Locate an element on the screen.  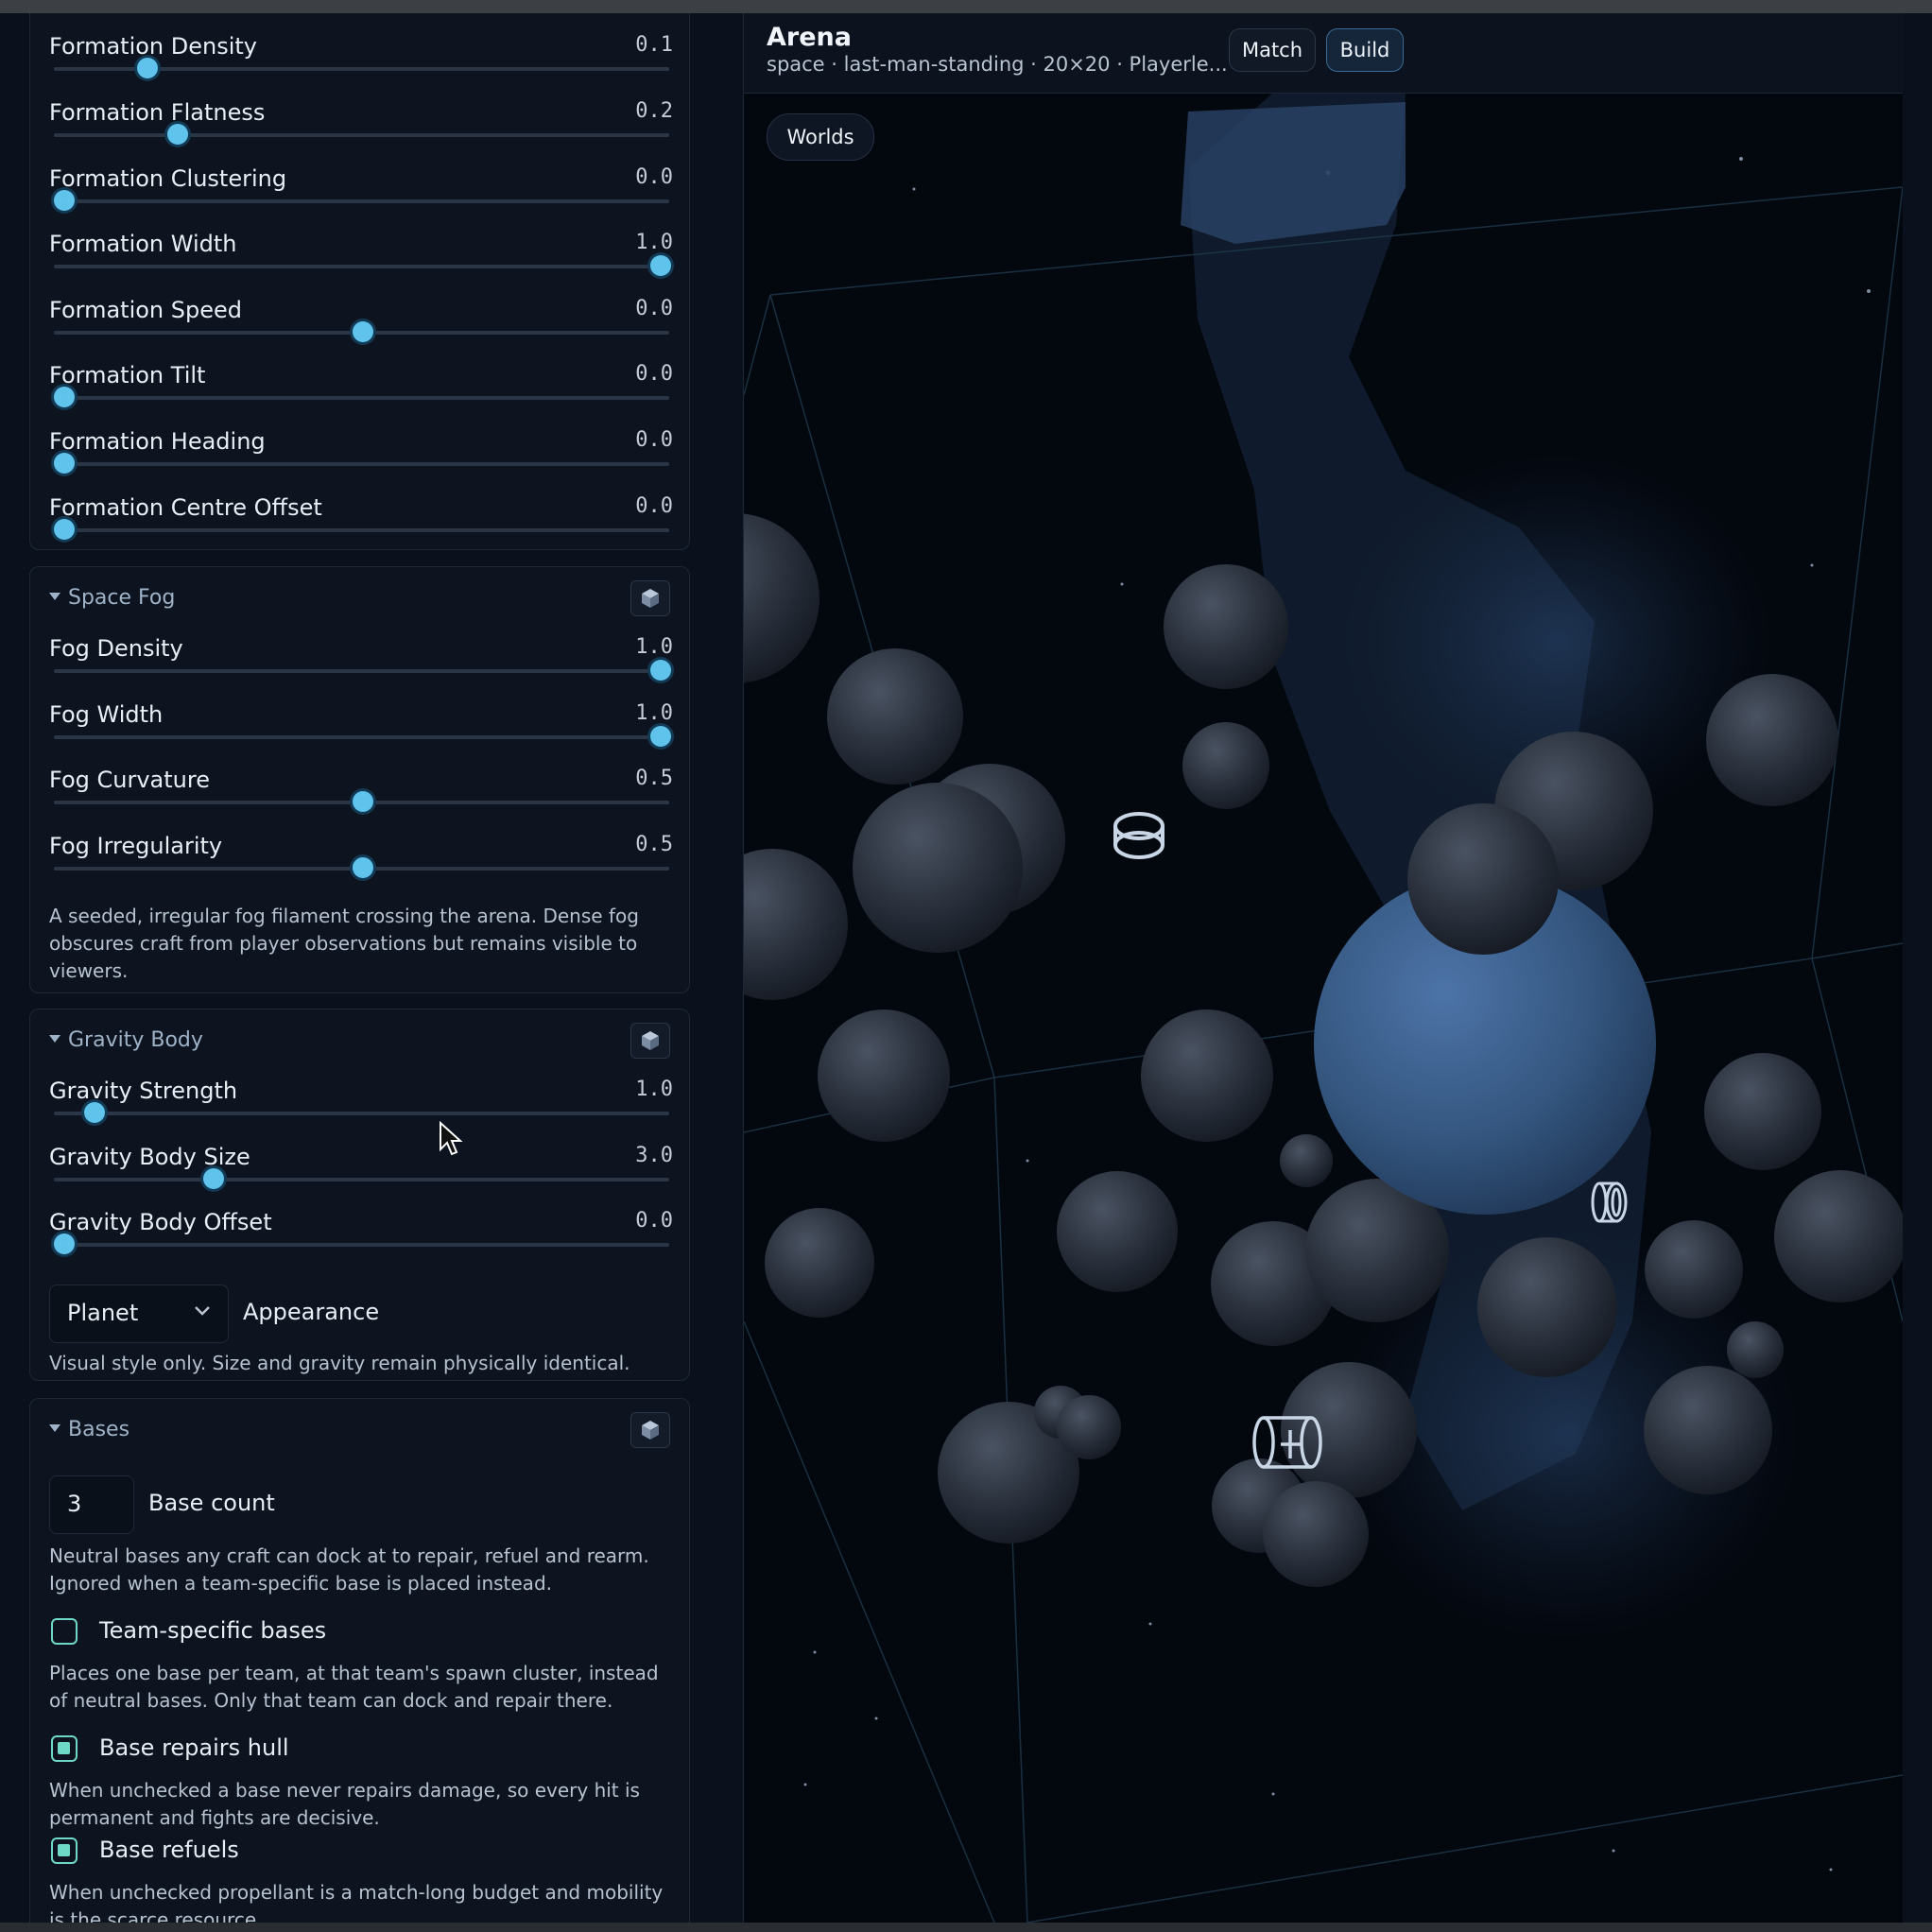
slider-label: Formation Heading is located at coordinates (157, 441).